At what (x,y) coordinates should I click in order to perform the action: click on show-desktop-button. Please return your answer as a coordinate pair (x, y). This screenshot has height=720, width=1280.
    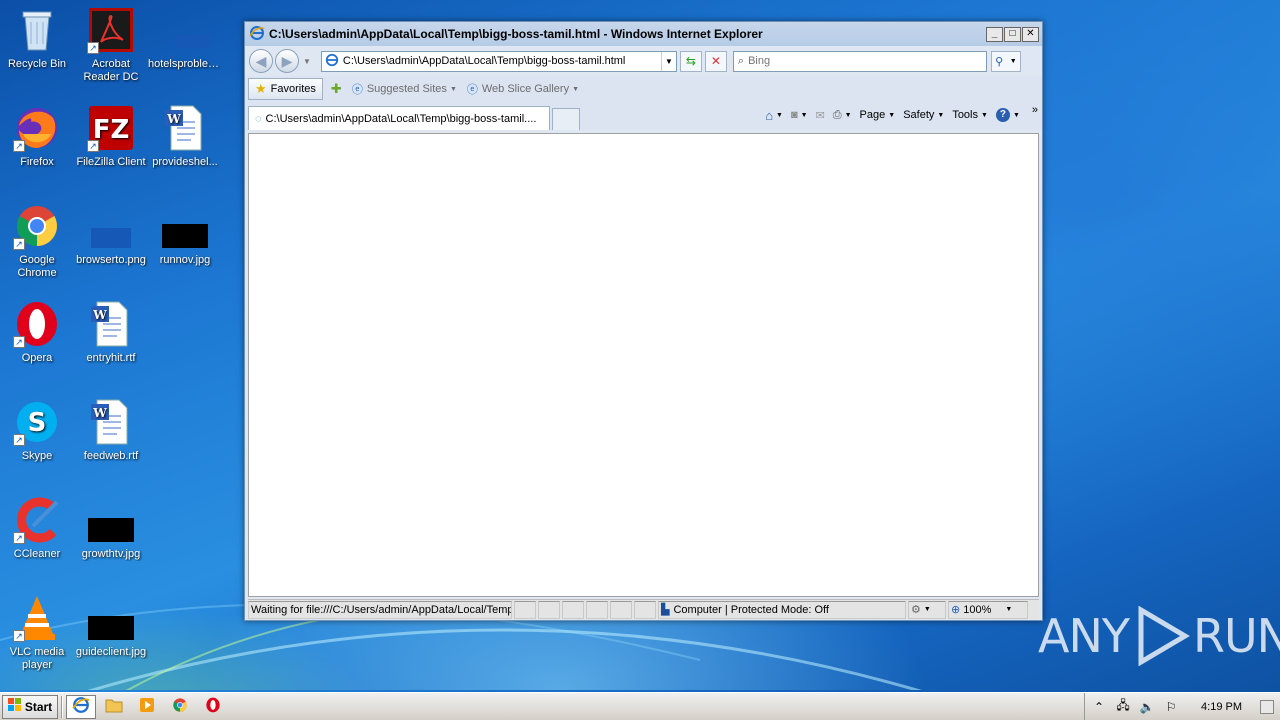
    Looking at the image, I should click on (1267, 706).